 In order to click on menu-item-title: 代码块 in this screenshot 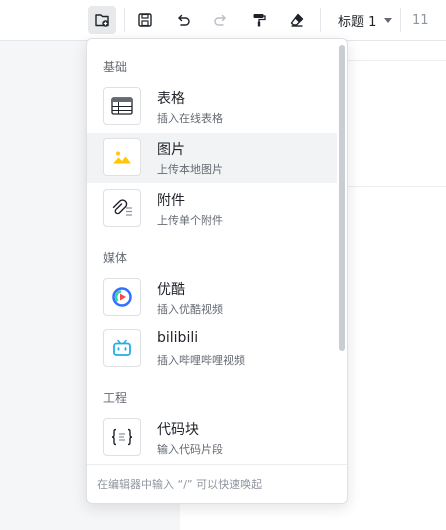, I will do `click(178, 430)`.